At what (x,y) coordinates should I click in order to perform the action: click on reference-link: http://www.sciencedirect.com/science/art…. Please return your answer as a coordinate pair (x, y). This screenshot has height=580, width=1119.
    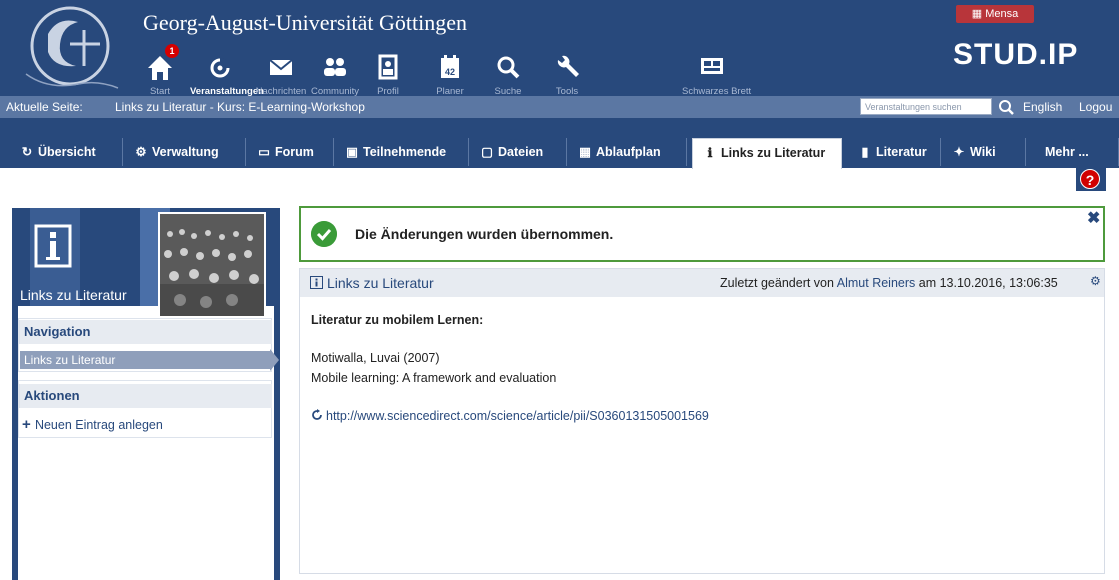
    Looking at the image, I should click on (517, 416).